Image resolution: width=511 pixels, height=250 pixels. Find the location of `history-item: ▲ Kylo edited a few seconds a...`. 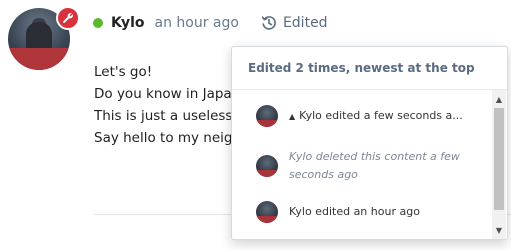

history-item: ▲ Kylo edited a few seconds a... is located at coordinates (361, 116).